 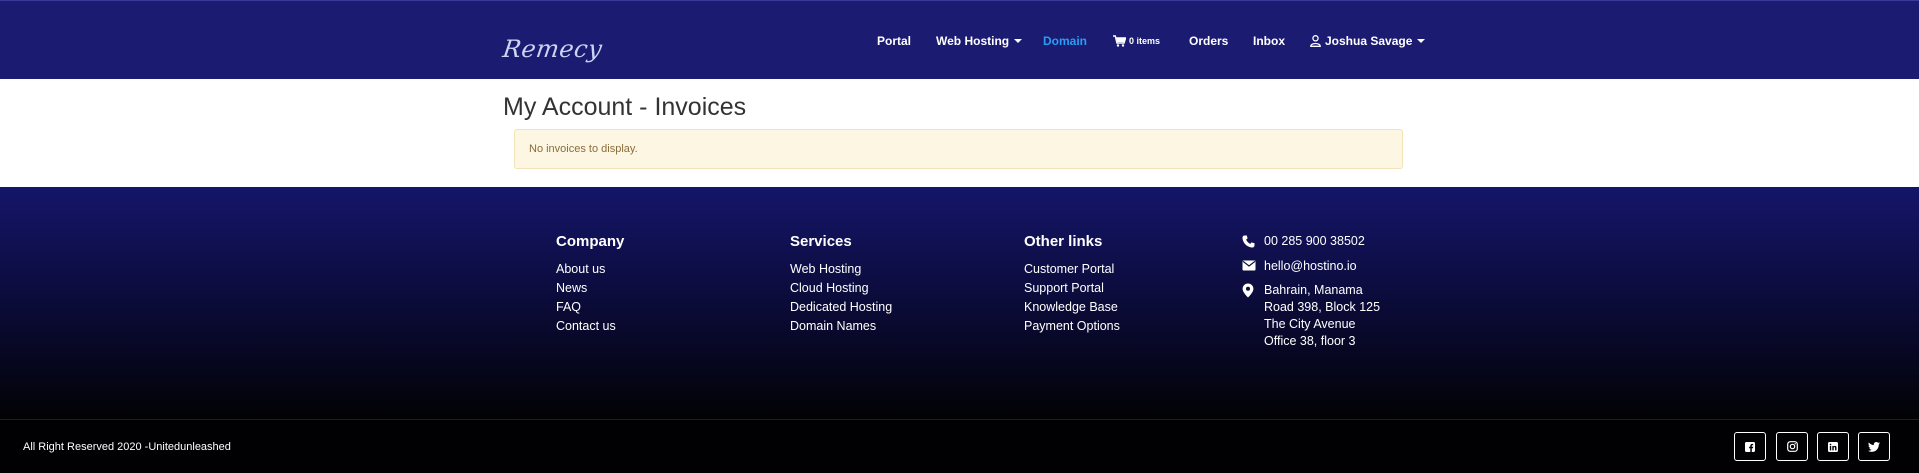 I want to click on copyright-text: All Right Reserved 2020 -Unitedunleashed, so click(x=127, y=447).